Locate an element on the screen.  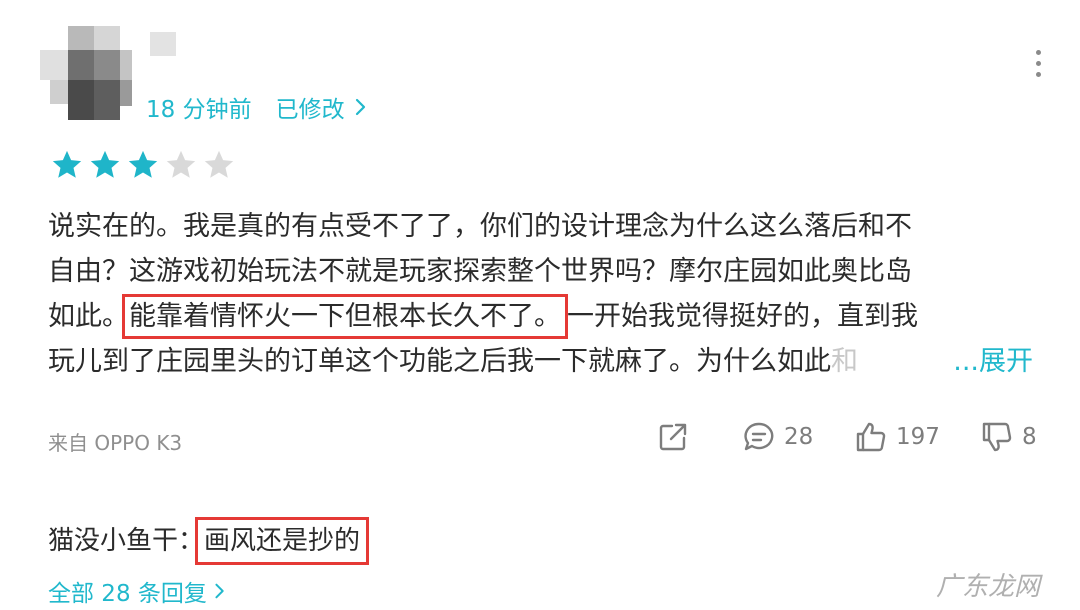
watermark: 广东龙网 is located at coordinates (987, 587).